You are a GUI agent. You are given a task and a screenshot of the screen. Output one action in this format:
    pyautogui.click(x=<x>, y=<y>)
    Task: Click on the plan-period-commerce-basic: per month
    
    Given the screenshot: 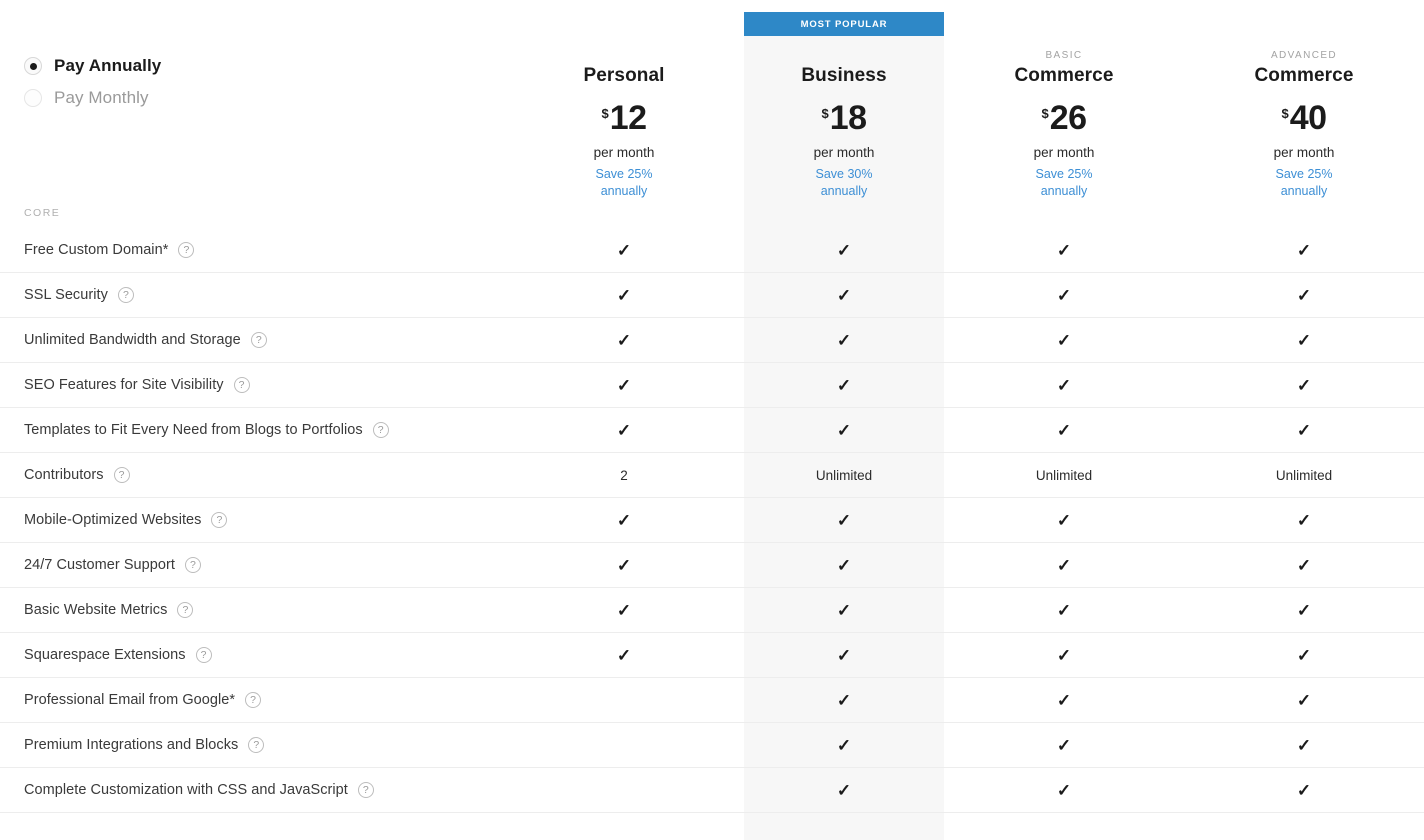 What is the action you would take?
    pyautogui.click(x=1064, y=152)
    